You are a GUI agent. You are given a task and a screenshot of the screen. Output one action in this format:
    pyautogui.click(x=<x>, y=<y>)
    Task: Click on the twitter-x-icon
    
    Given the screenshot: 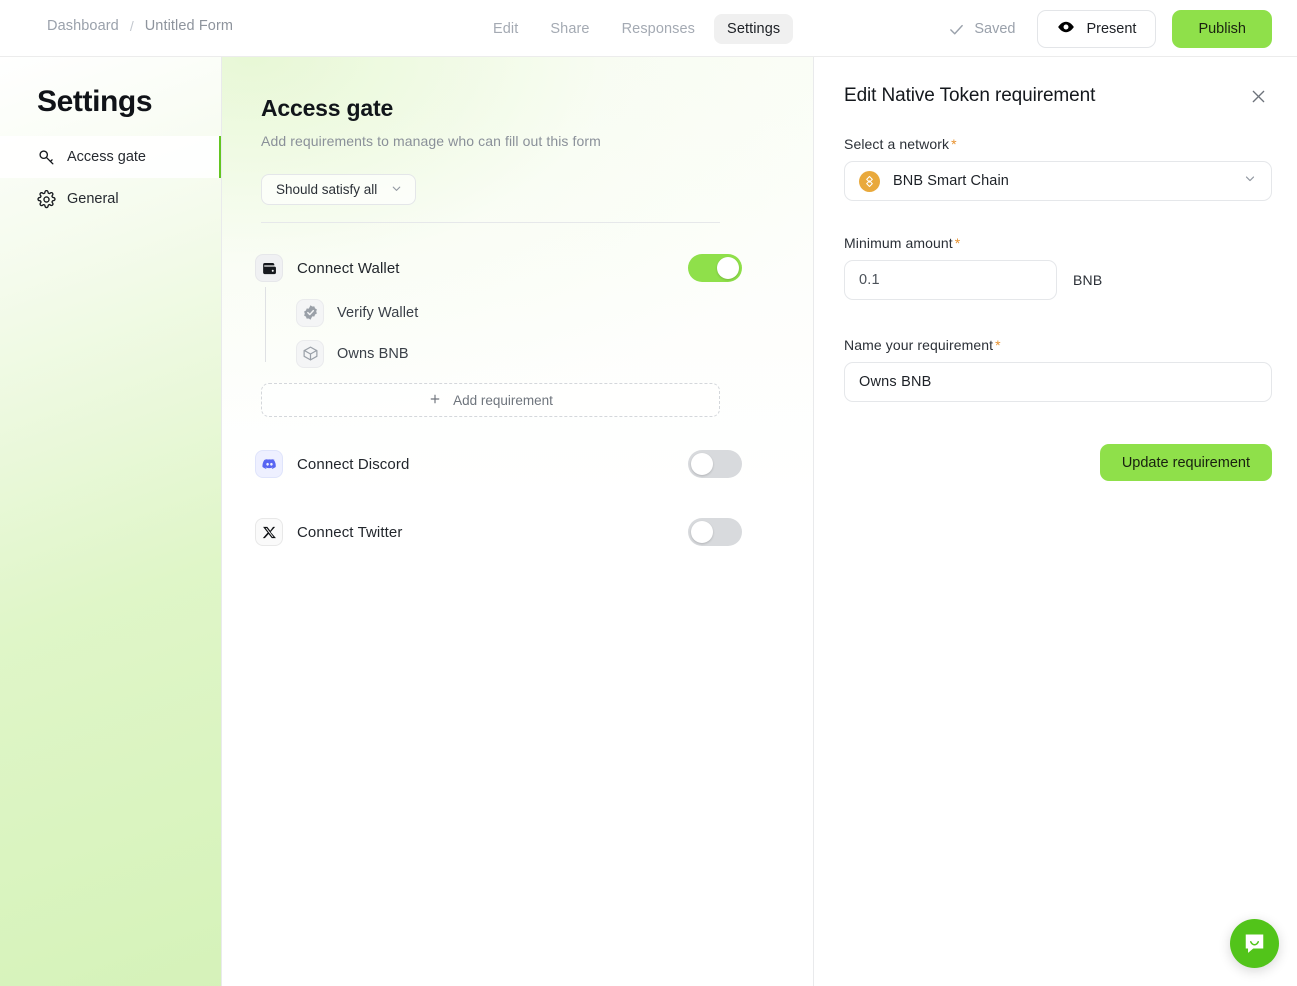 What is the action you would take?
    pyautogui.click(x=269, y=532)
    